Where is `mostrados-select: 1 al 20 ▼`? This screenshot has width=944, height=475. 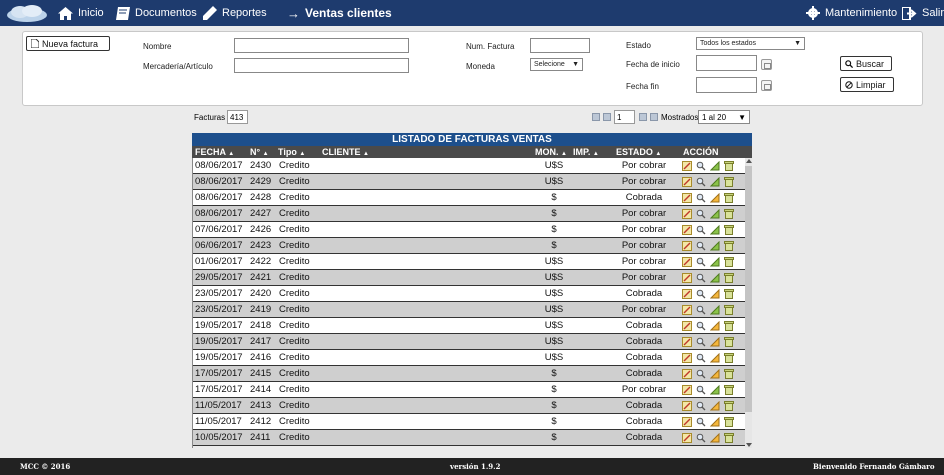 mostrados-select: 1 al 20 ▼ is located at coordinates (724, 117).